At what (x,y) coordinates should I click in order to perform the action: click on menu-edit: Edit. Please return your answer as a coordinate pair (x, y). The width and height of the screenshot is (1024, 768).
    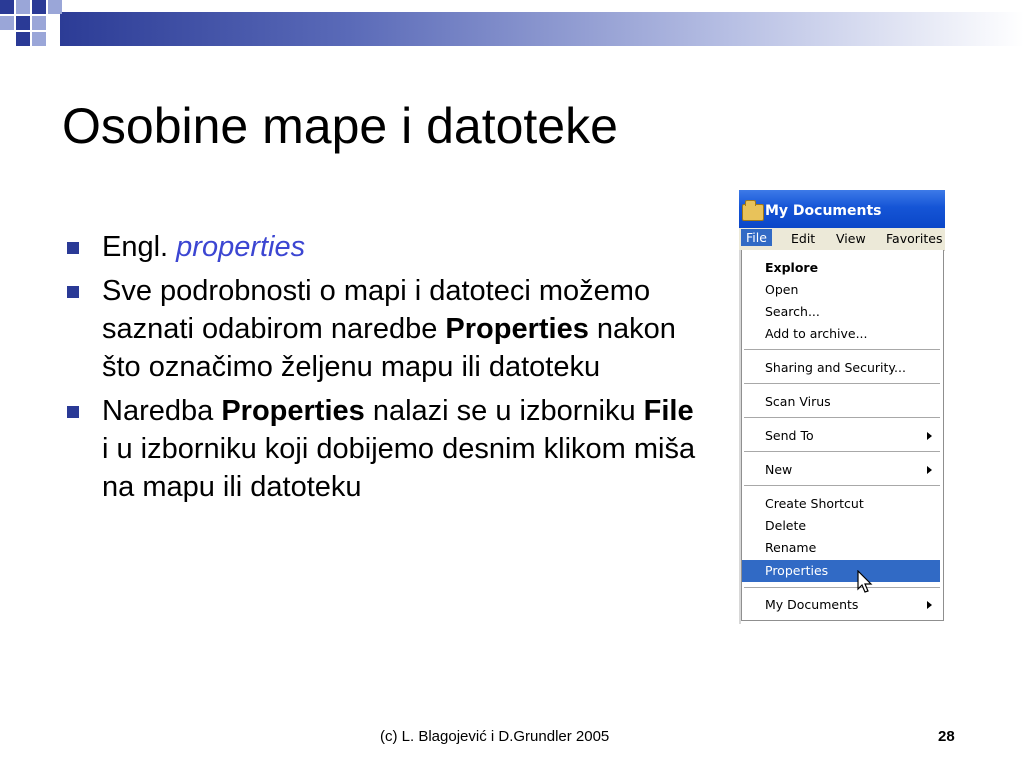
    Looking at the image, I should click on (803, 238).